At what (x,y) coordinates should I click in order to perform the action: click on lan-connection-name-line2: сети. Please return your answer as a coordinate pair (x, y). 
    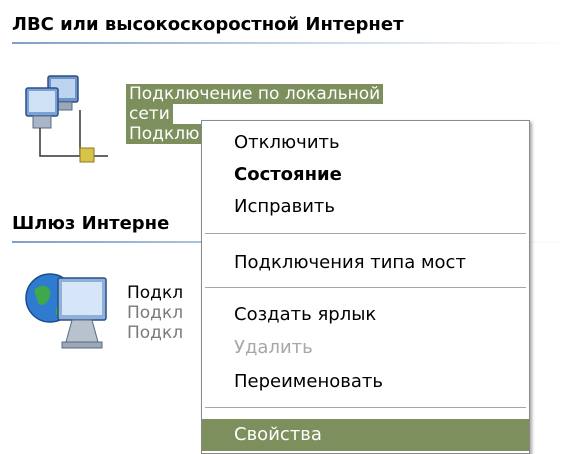
    Looking at the image, I should click on (149, 114).